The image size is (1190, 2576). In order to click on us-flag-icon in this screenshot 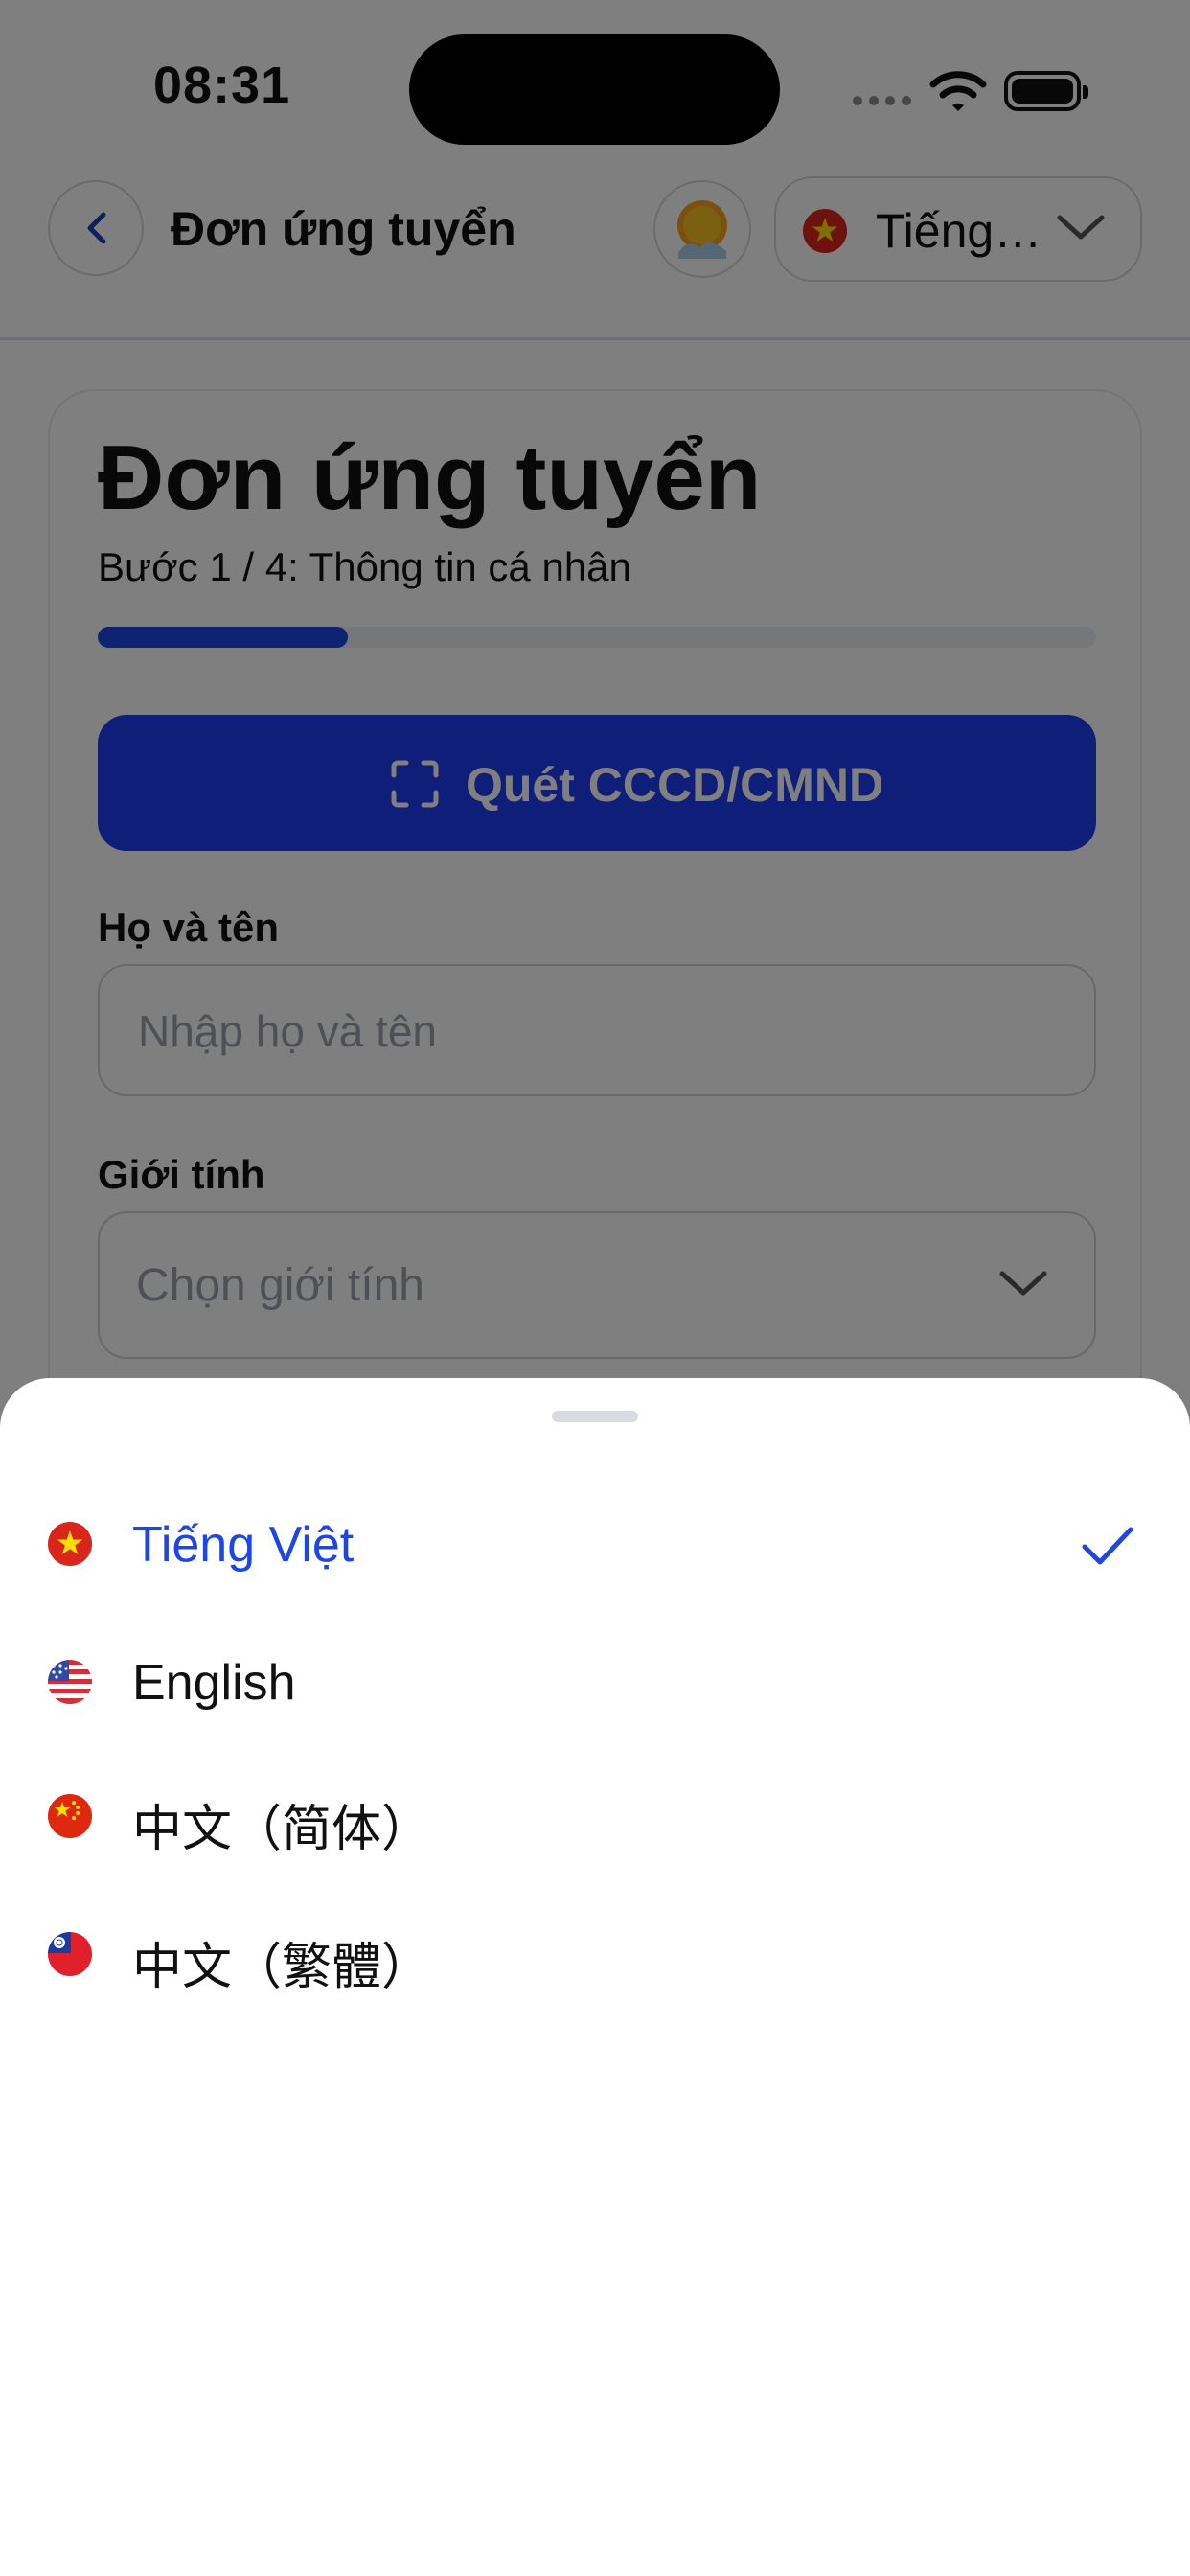, I will do `click(70, 1682)`.